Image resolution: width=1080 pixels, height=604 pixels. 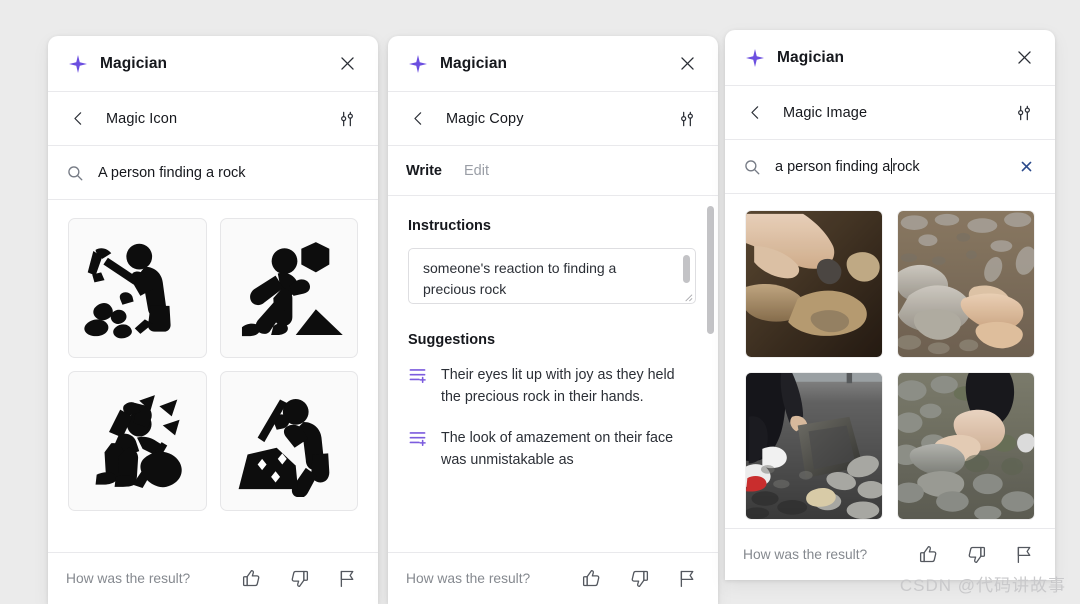 What do you see at coordinates (172, 173) in the screenshot?
I see `search-input: A person finding a rock` at bounding box center [172, 173].